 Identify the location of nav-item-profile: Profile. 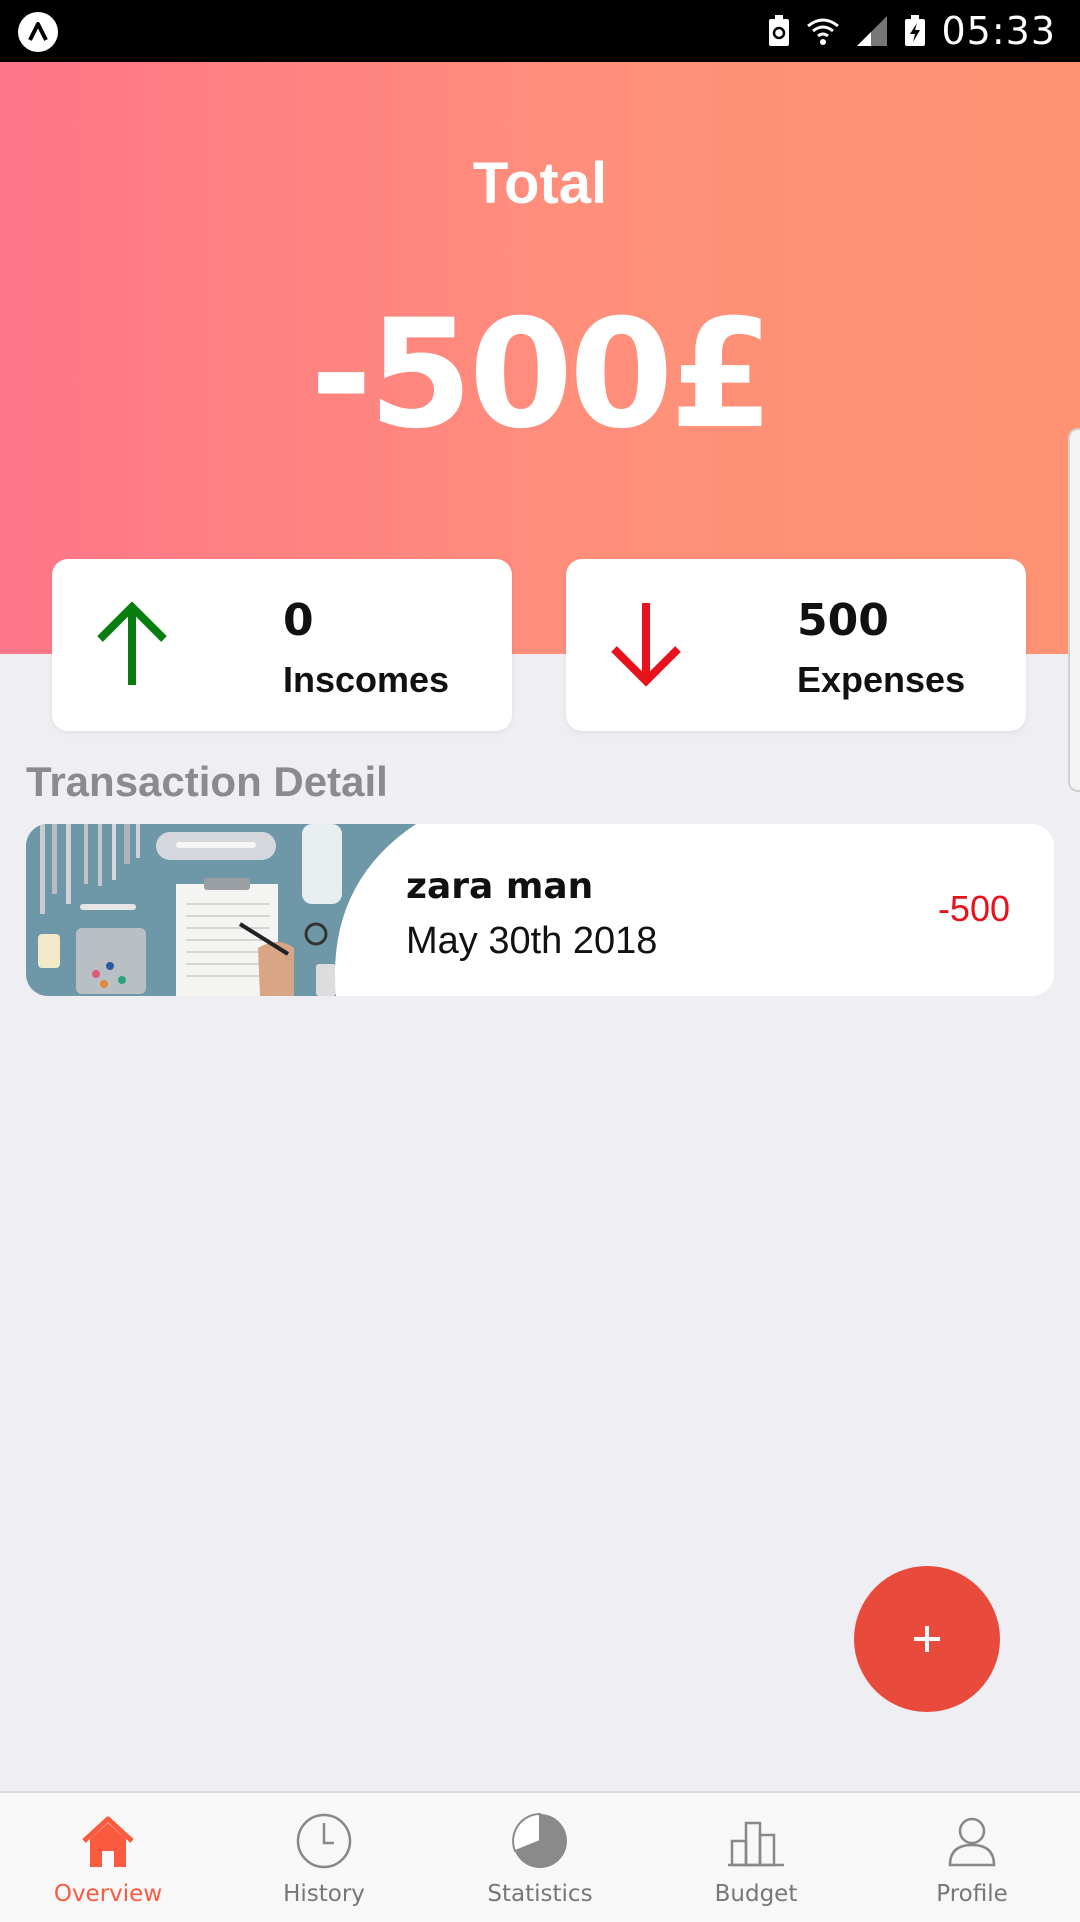
(972, 1857).